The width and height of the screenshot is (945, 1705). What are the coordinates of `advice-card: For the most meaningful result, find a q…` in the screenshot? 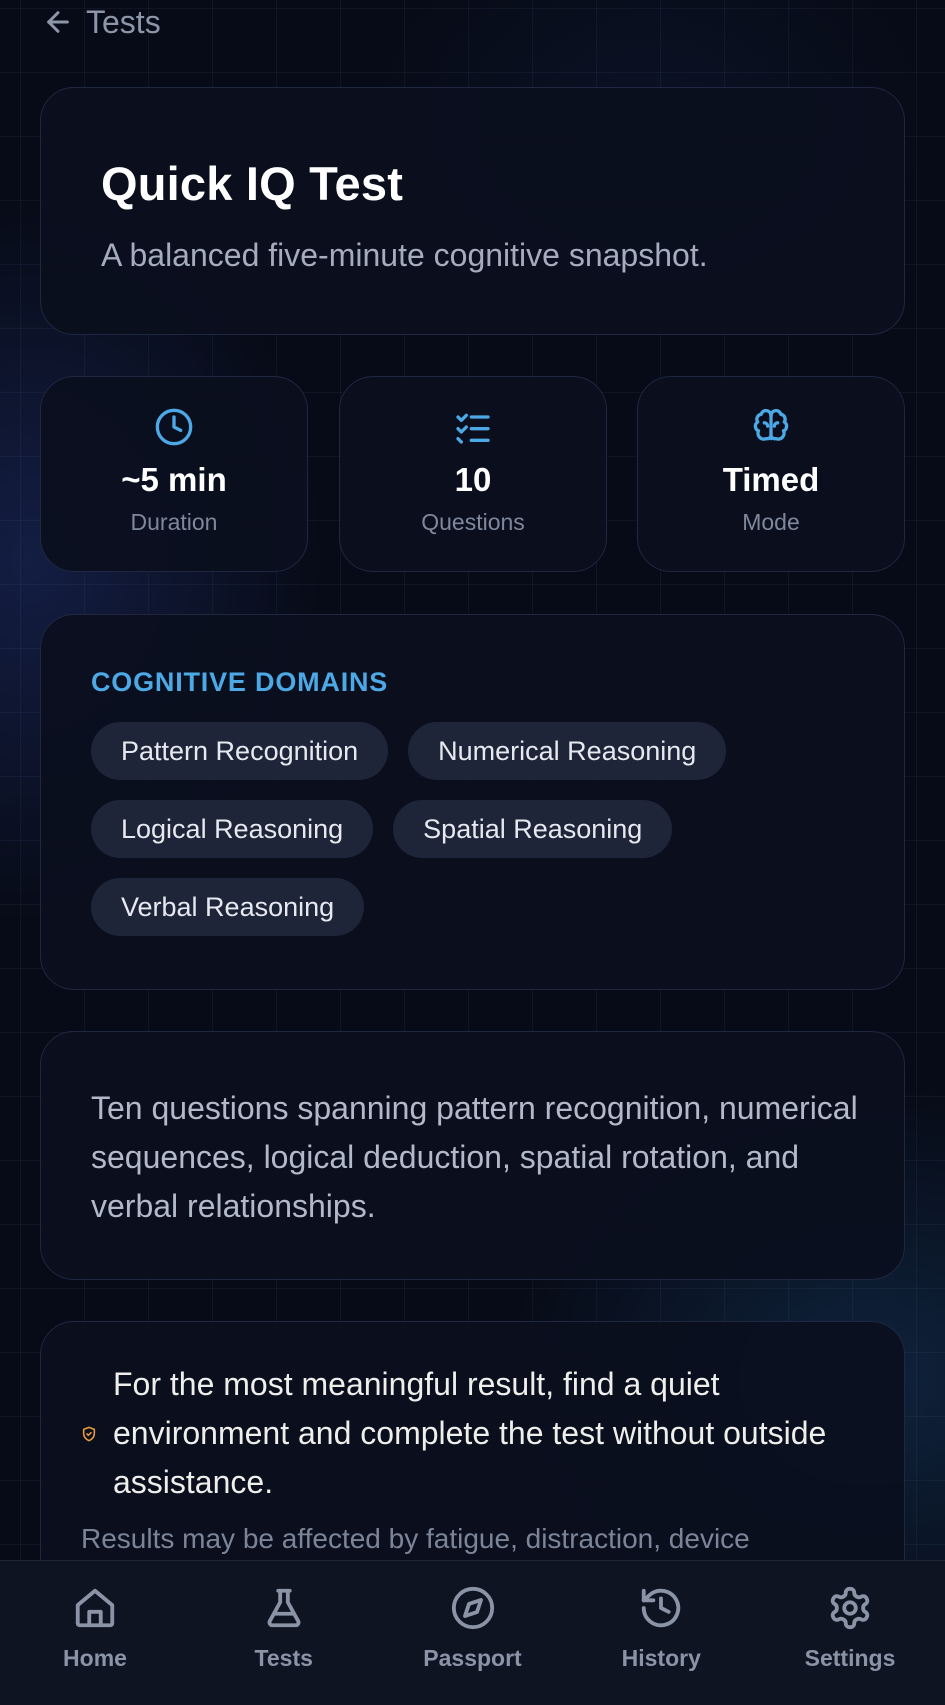 It's located at (472, 1440).